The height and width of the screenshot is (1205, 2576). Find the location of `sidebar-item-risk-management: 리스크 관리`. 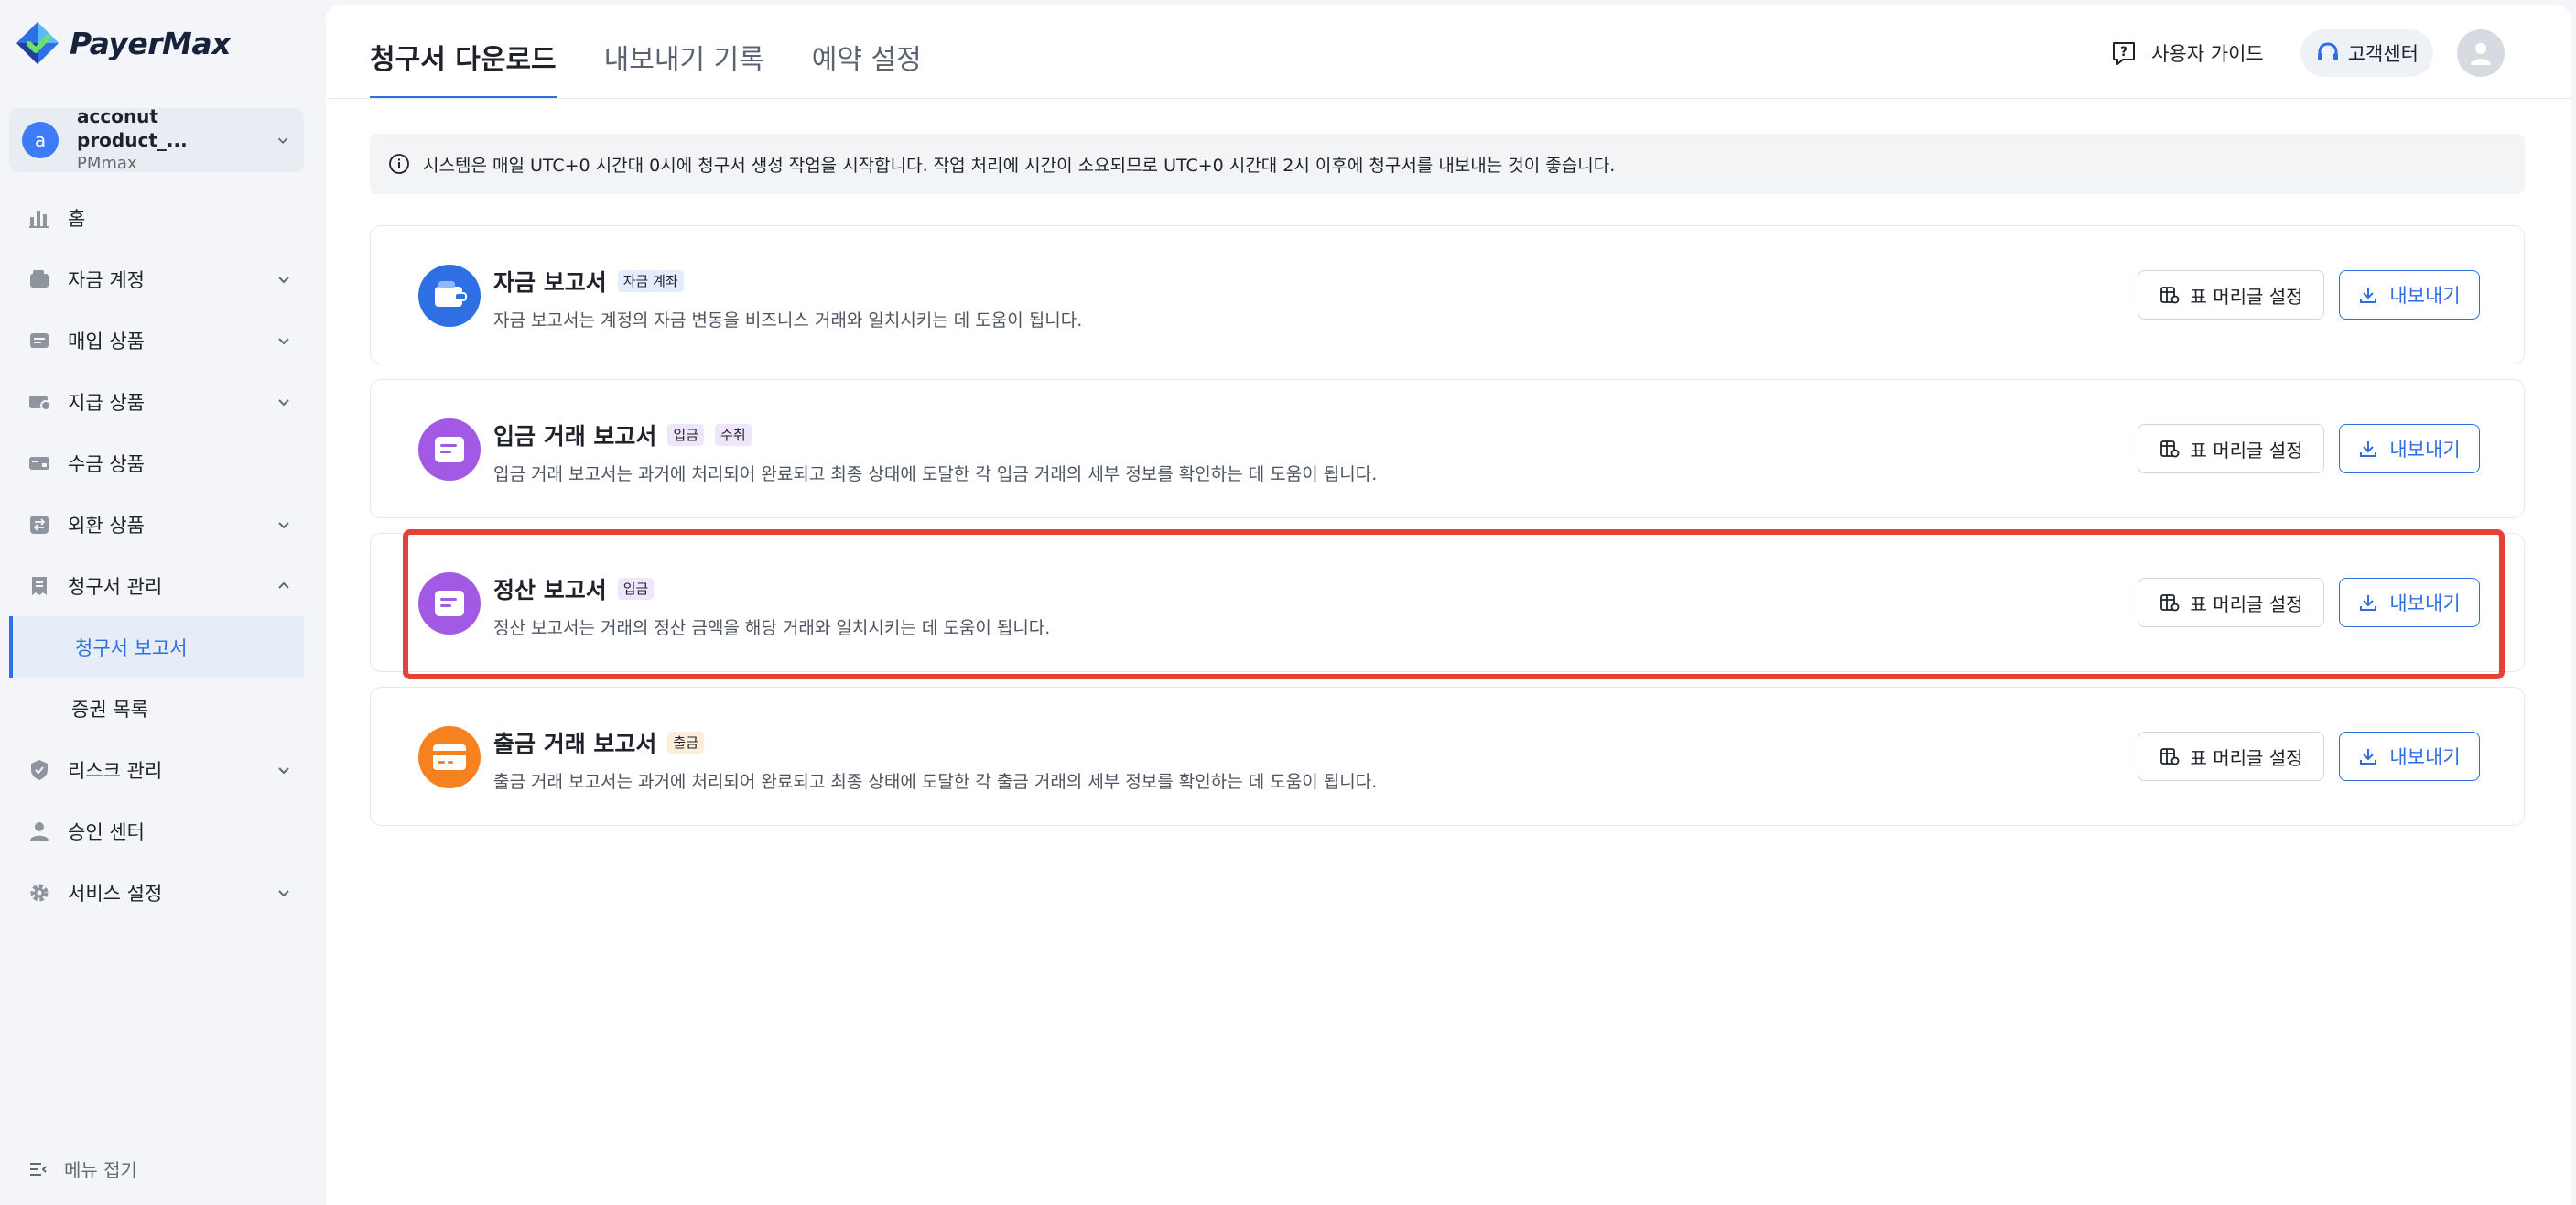

sidebar-item-risk-management: 리스크 관리 is located at coordinates (161, 769).